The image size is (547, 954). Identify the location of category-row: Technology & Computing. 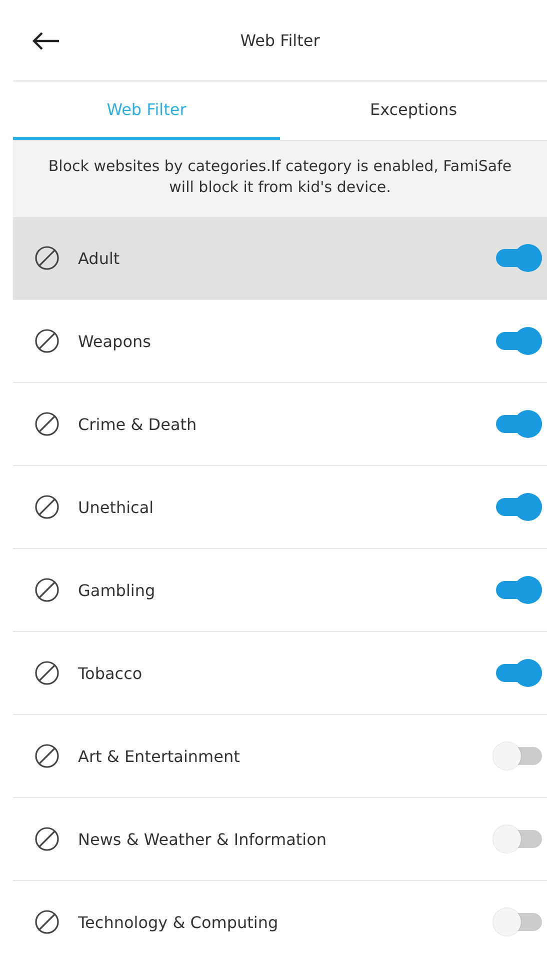
(280, 917).